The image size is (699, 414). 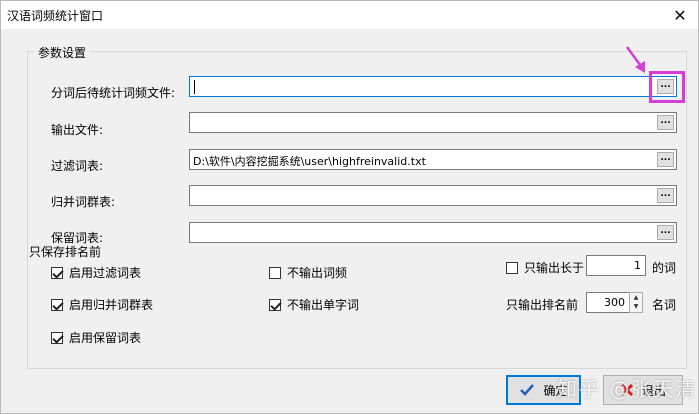 I want to click on no-freq-checkbox: 不输出词频, so click(x=308, y=272).